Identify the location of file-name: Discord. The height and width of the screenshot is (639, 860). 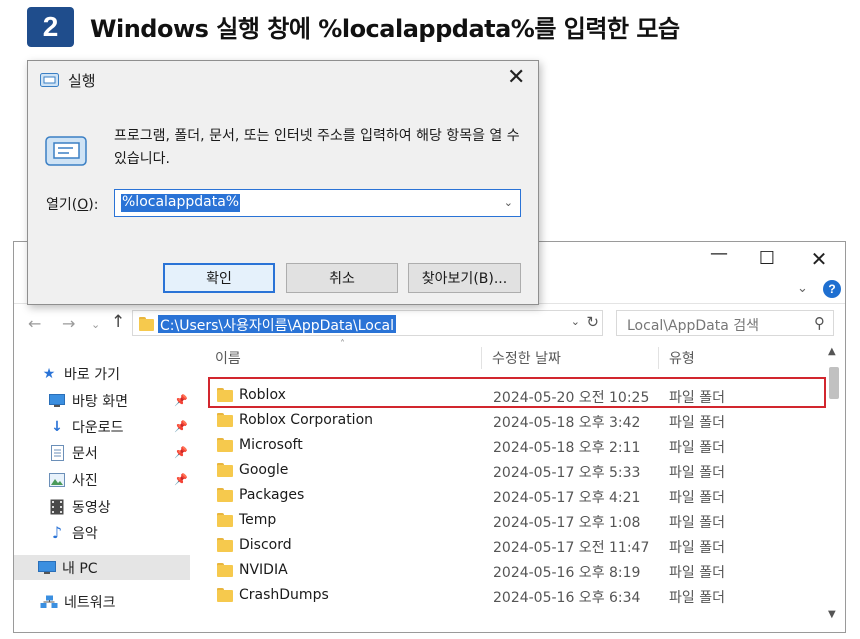
(265, 545).